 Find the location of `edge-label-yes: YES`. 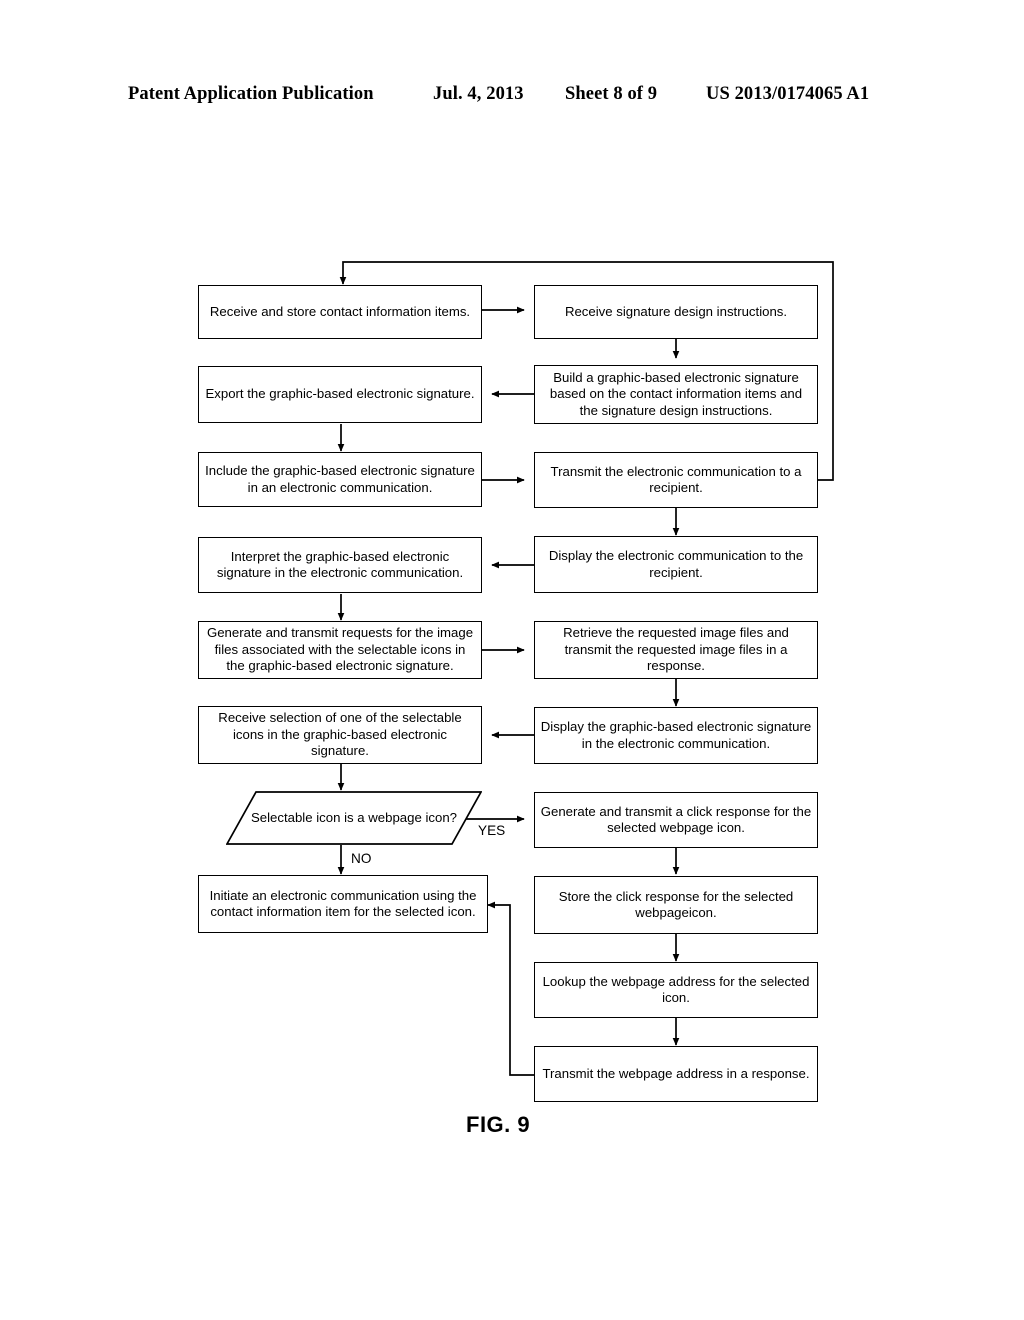

edge-label-yes: YES is located at coordinates (492, 830).